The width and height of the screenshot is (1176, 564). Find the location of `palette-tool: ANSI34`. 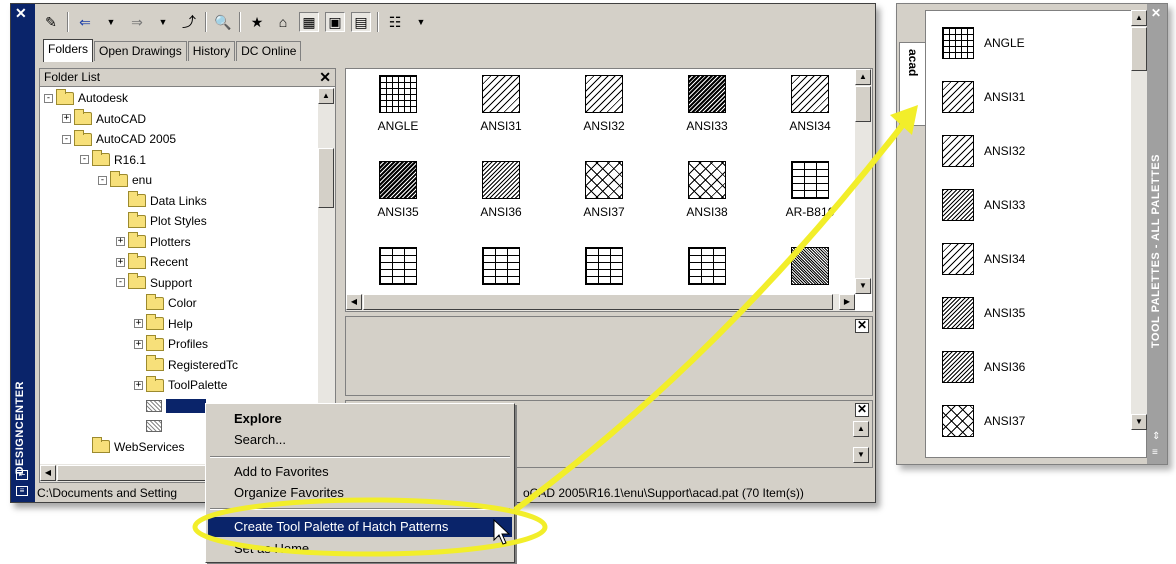

palette-tool: ANSI34 is located at coordinates (983, 259).